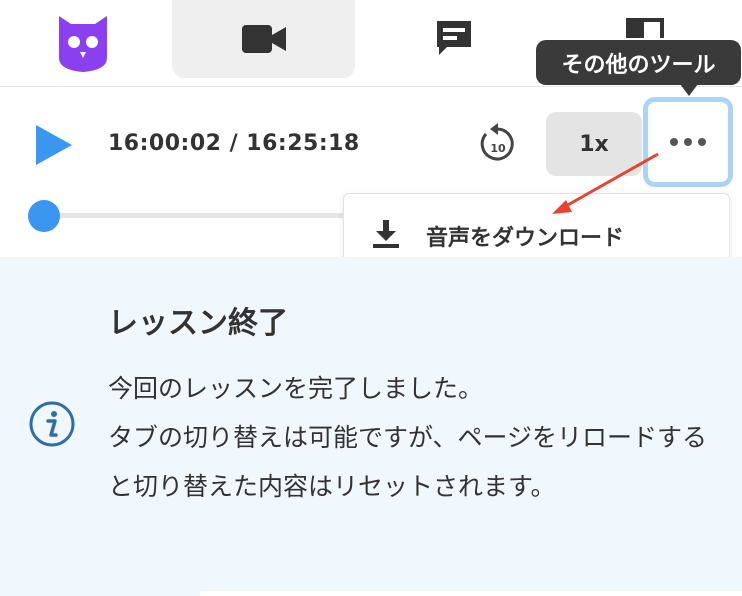 This screenshot has height=596, width=742. What do you see at coordinates (234, 143) in the screenshot?
I see `playback-time: 16:00:02 / 16:25:18` at bounding box center [234, 143].